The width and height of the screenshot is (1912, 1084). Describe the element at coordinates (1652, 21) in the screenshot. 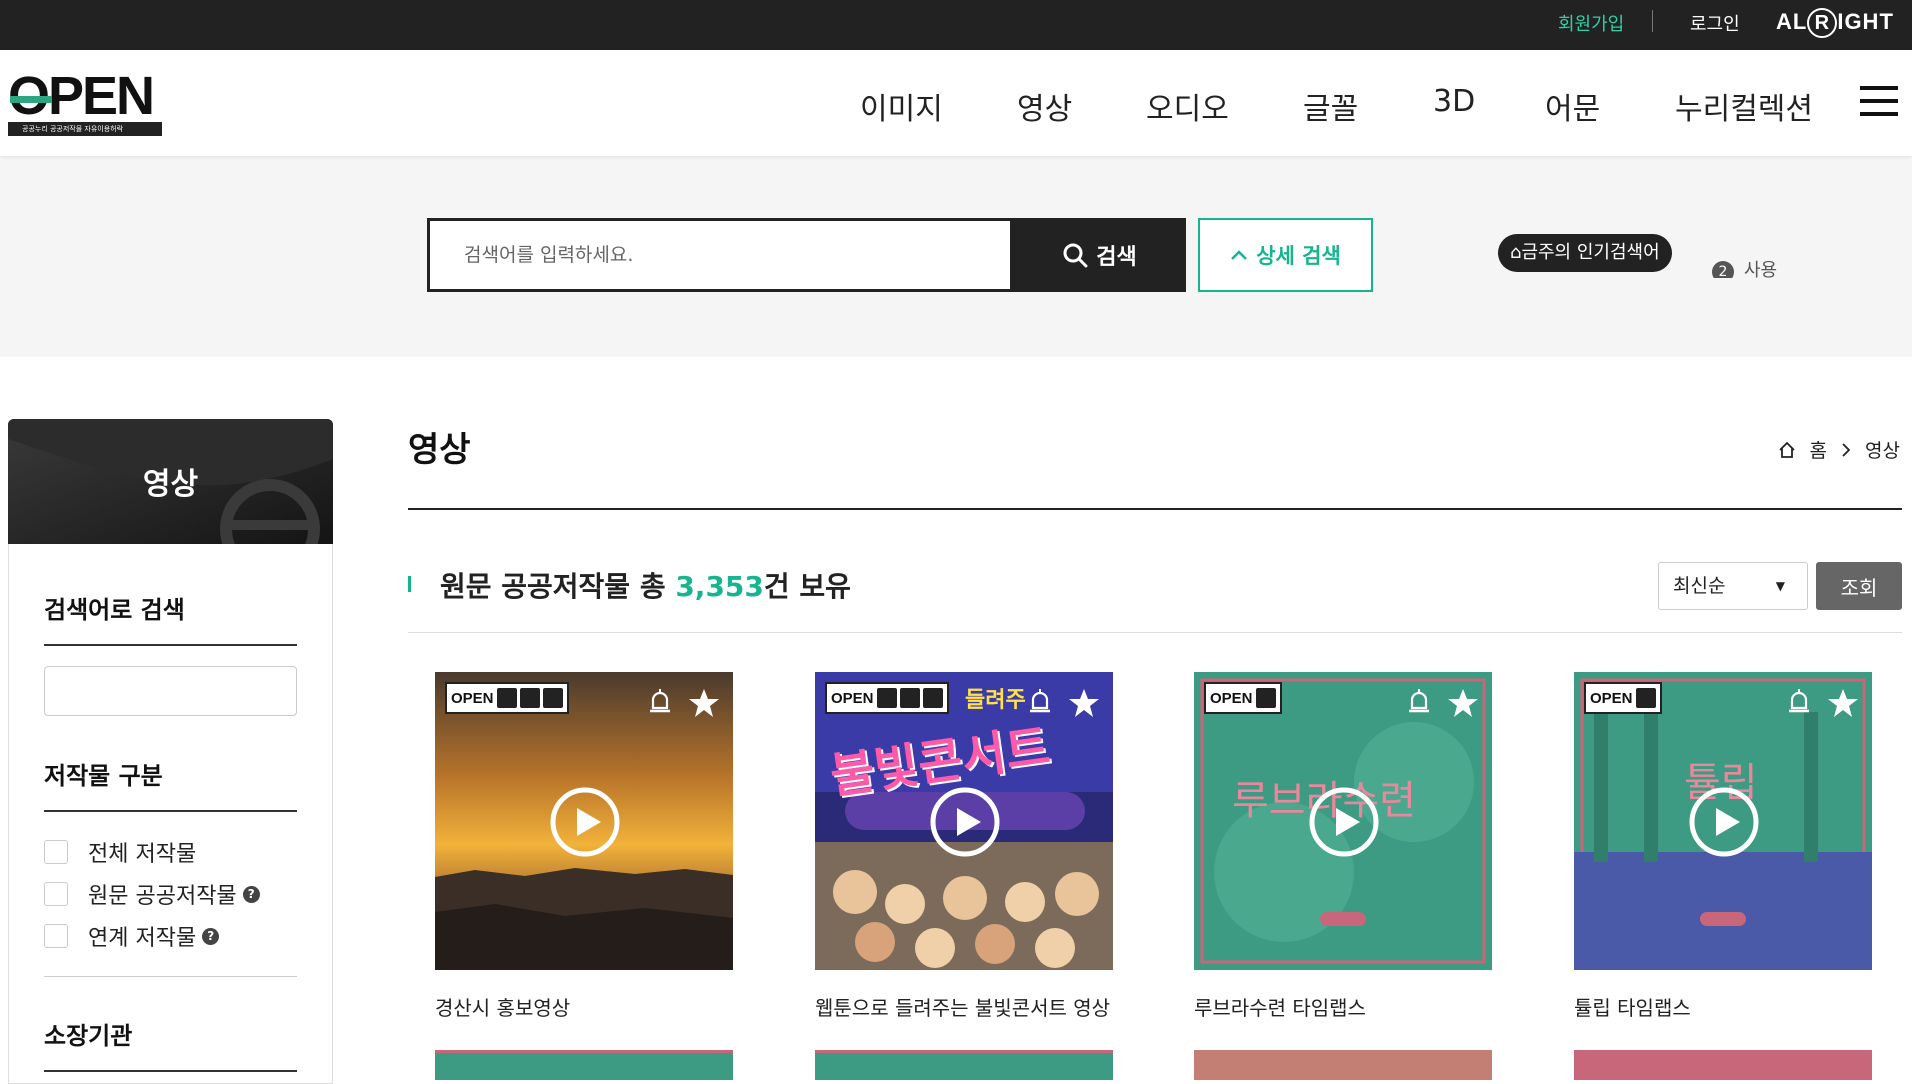

I see `topbar-divider` at that location.